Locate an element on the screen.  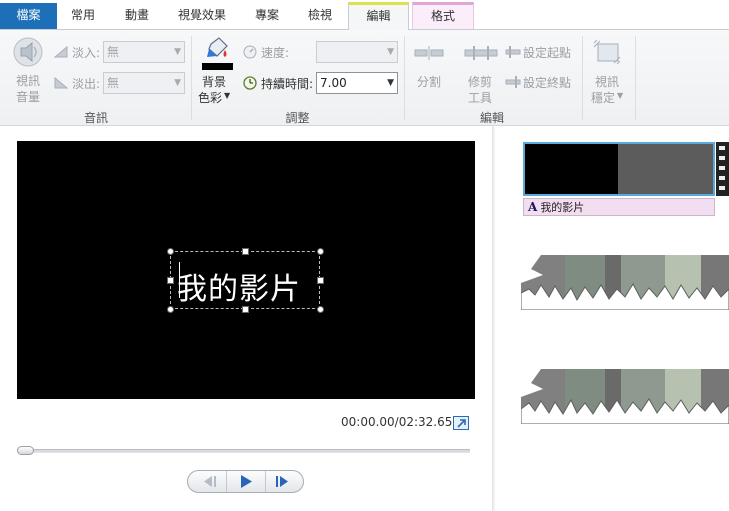
fade-in-select: 無 ▼ is located at coordinates (144, 52).